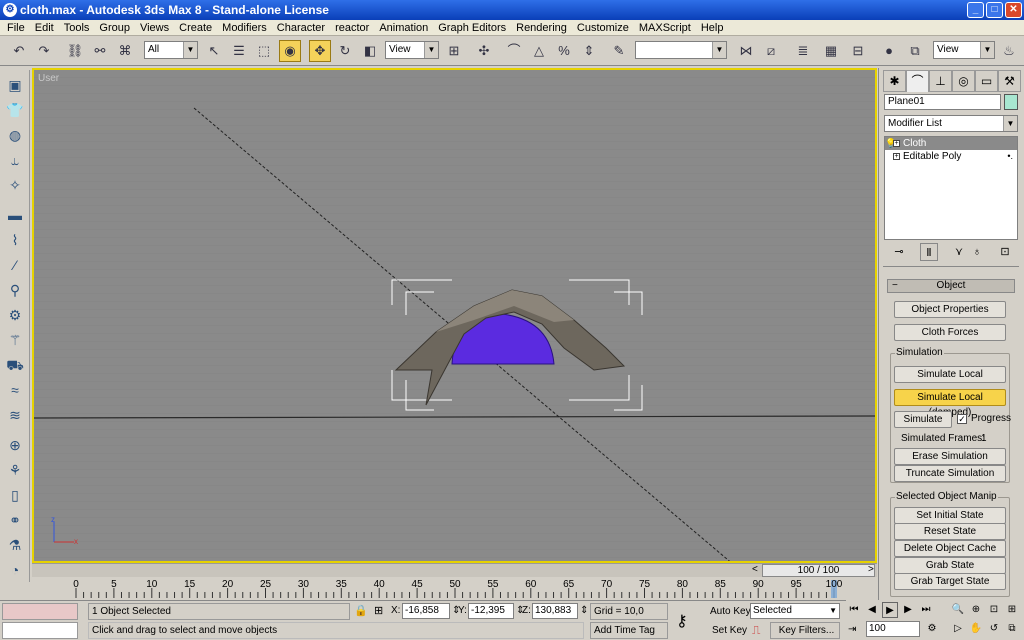 This screenshot has height=640, width=1024. Describe the element at coordinates (959, 252) in the screenshot. I see `make-unique-icon: ⋎` at that location.